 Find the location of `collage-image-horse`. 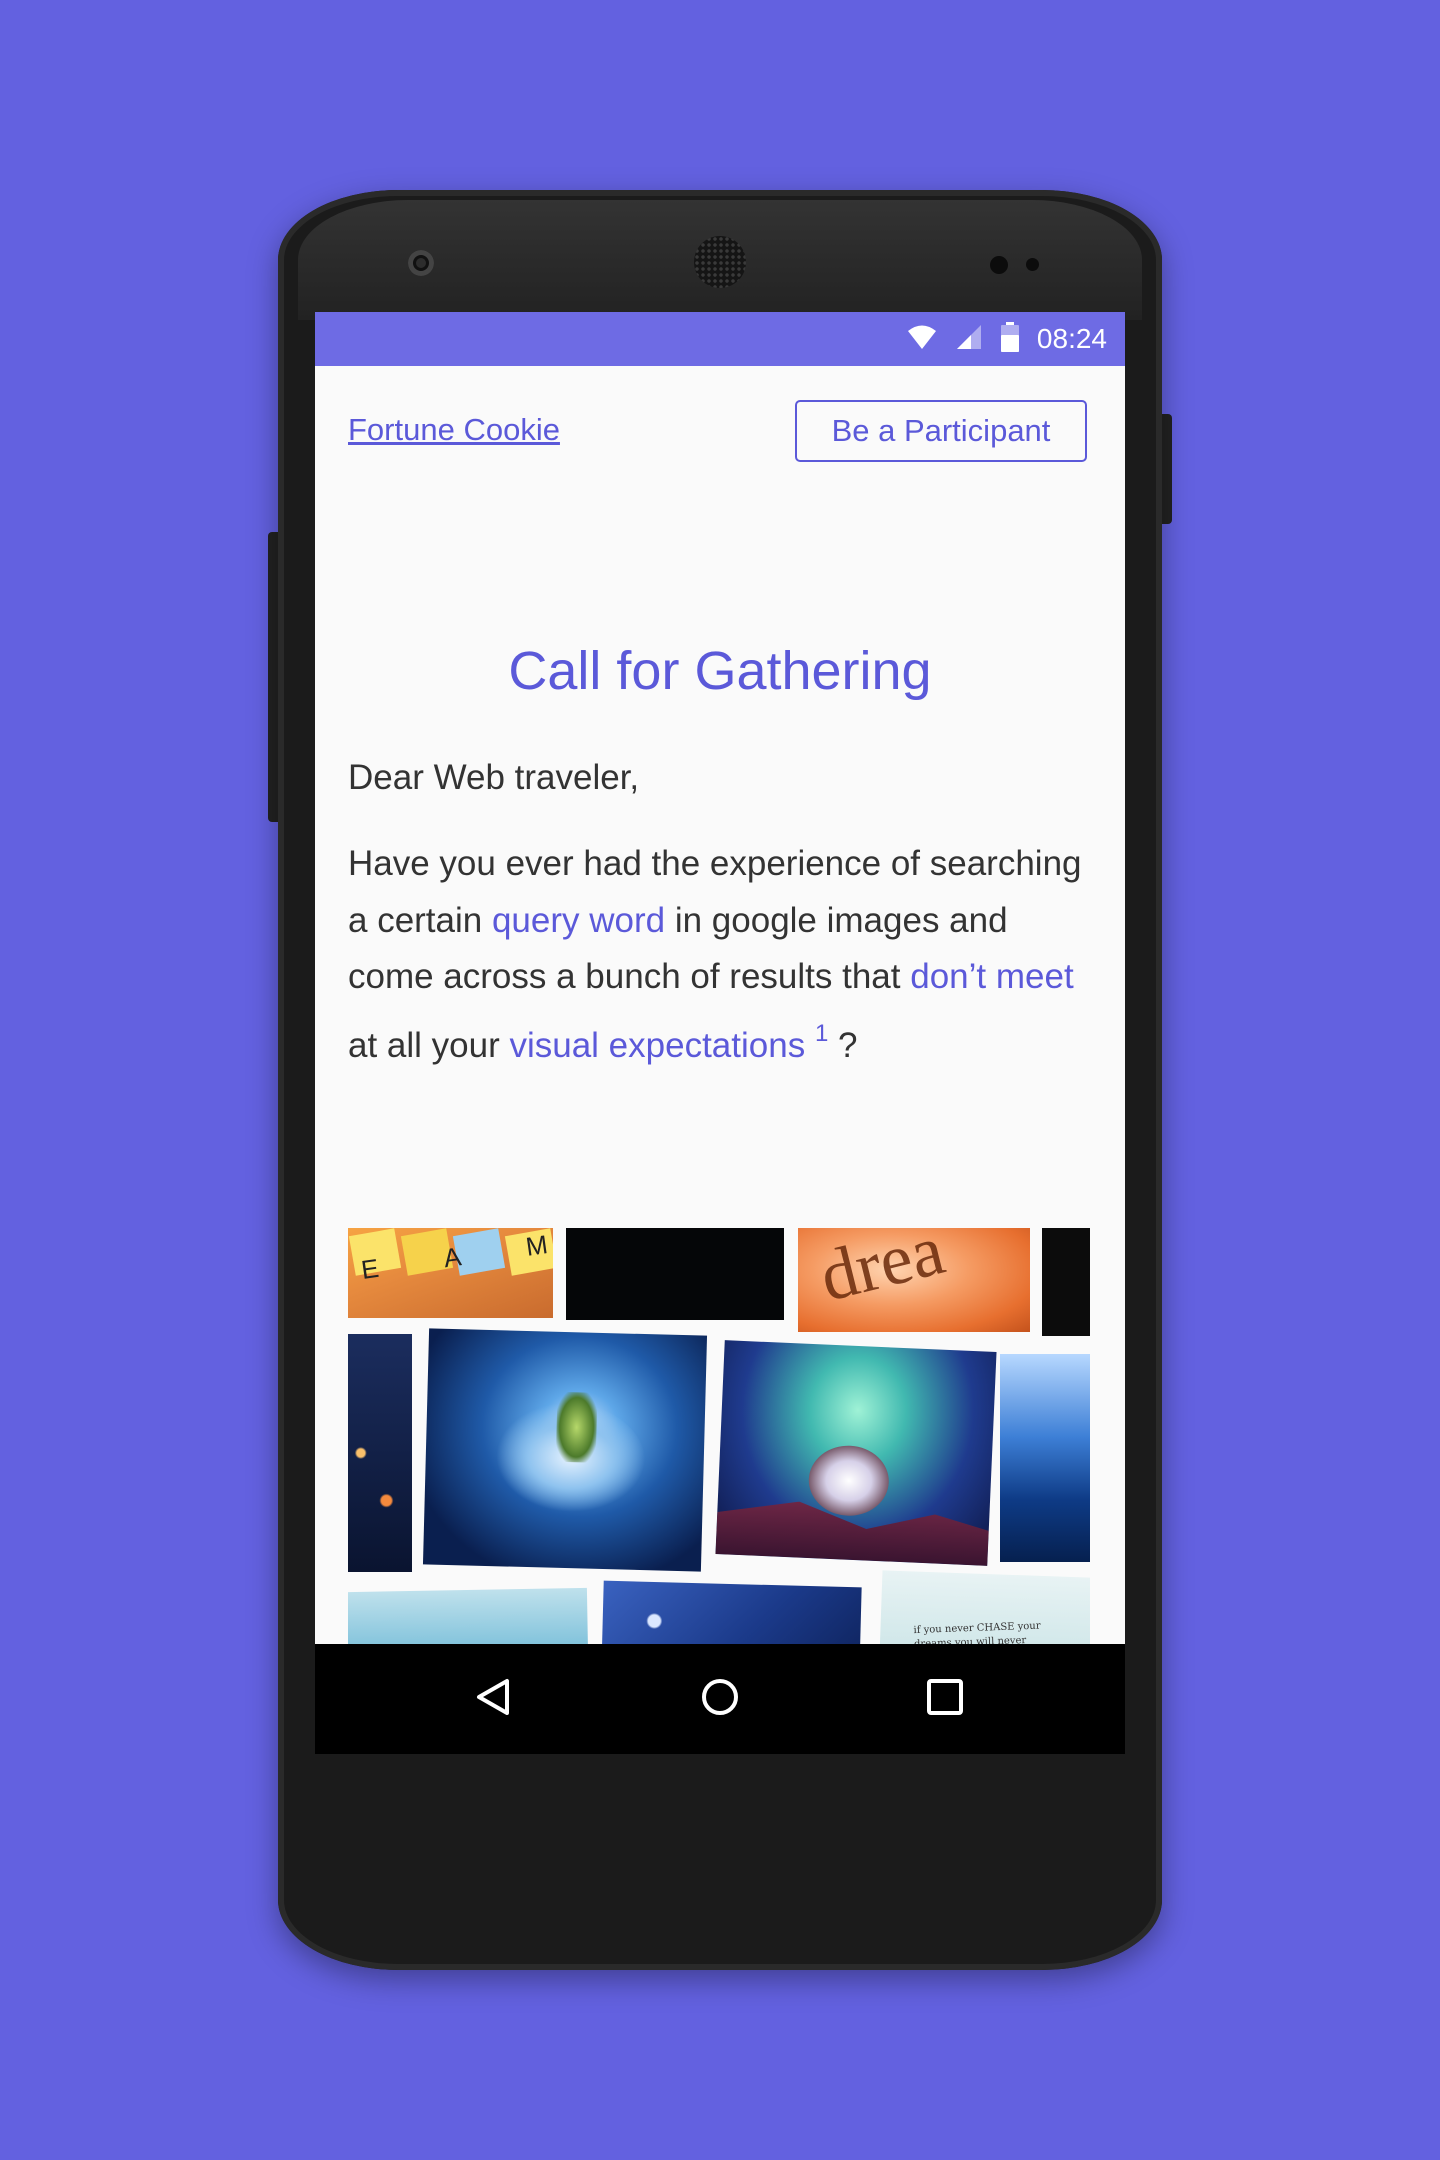

collage-image-horse is located at coordinates (565, 1450).